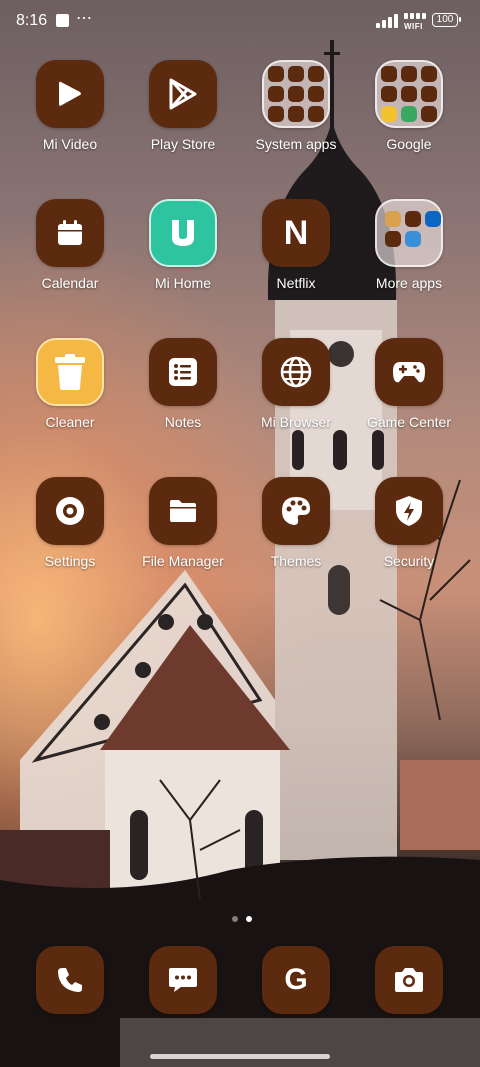  I want to click on camera-icon, so click(409, 980).